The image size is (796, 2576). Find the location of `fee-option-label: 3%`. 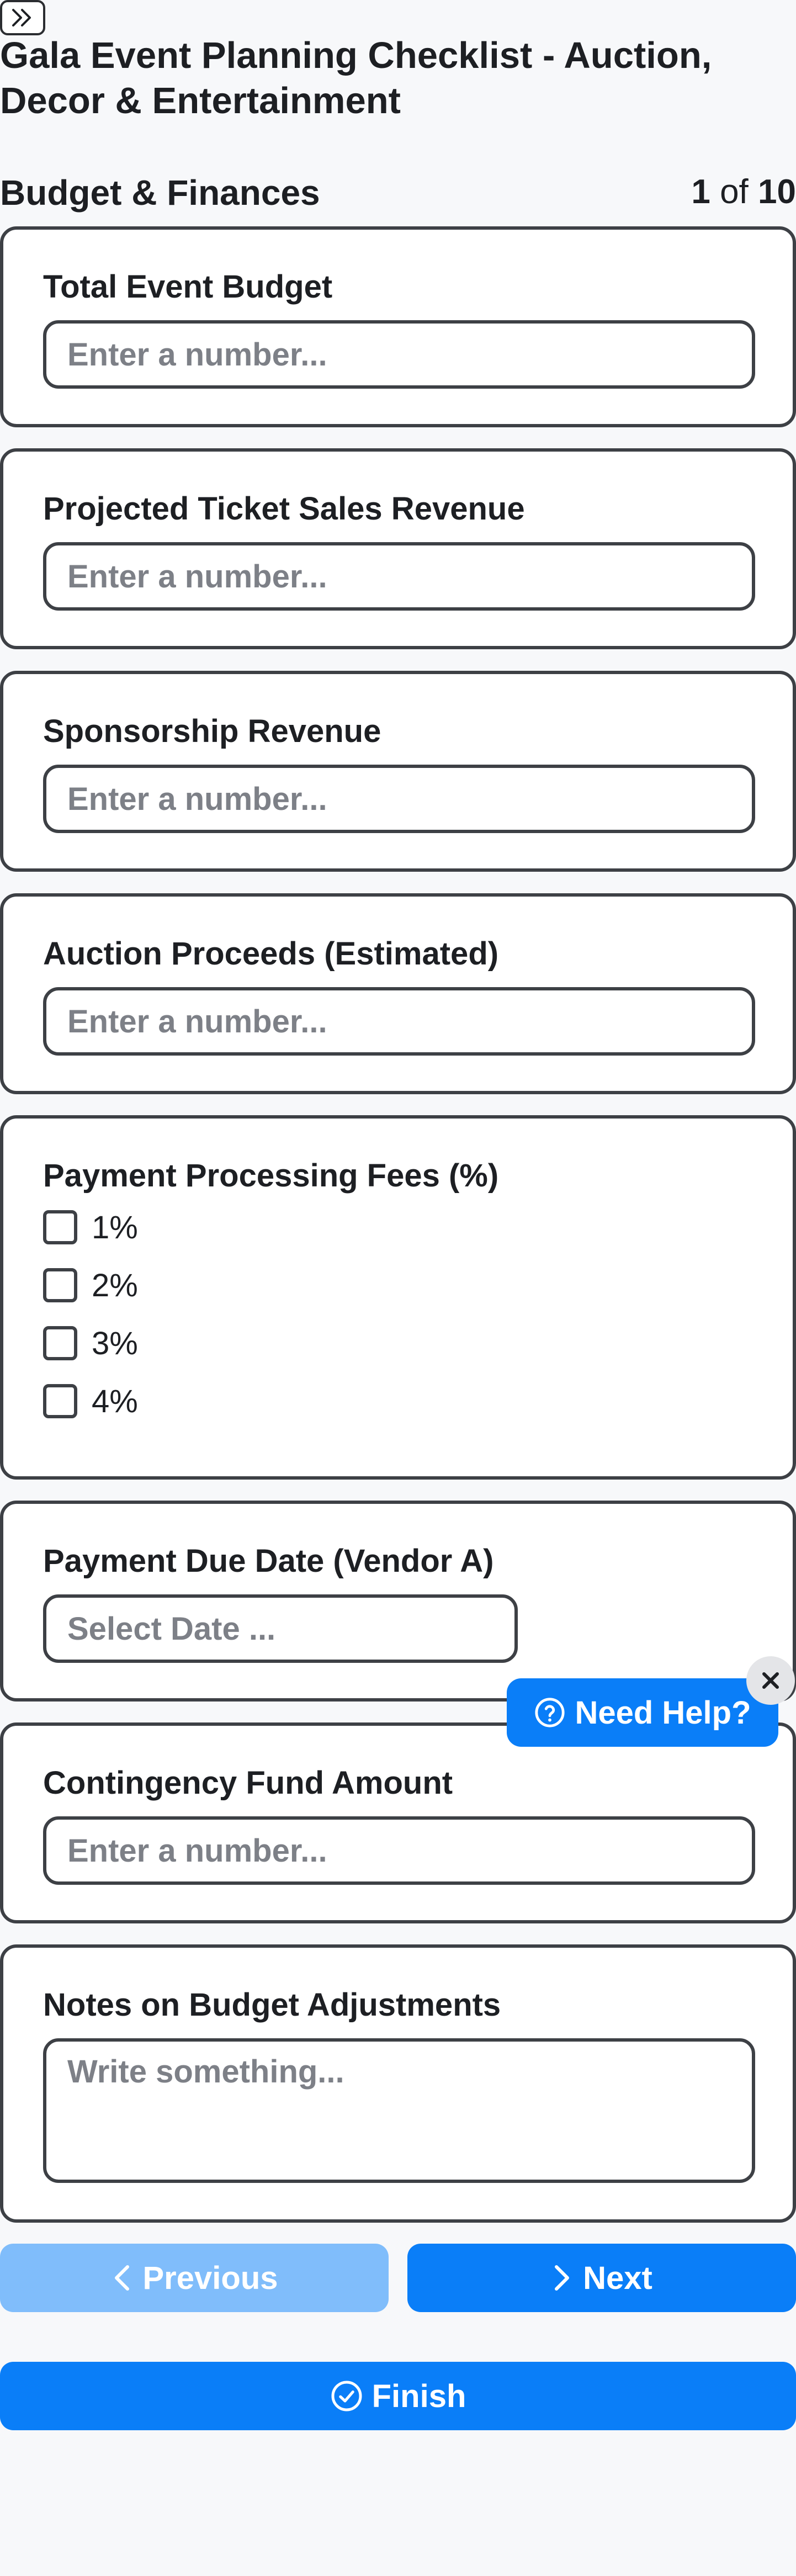

fee-option-label: 3% is located at coordinates (115, 1343).